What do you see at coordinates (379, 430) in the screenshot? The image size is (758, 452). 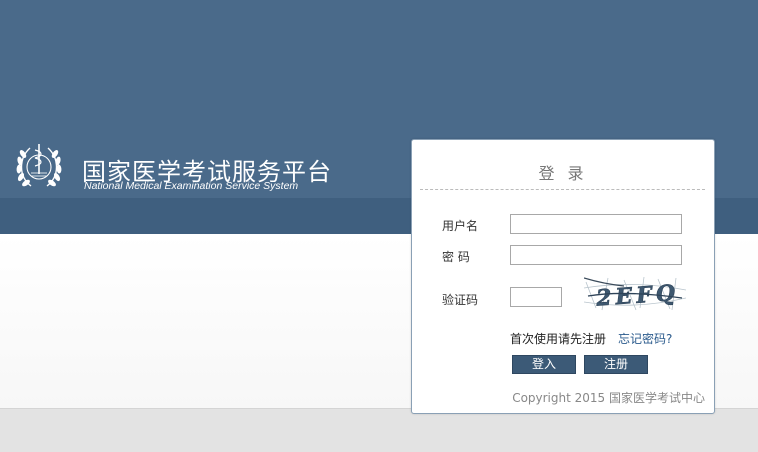 I see `footer-band` at bounding box center [379, 430].